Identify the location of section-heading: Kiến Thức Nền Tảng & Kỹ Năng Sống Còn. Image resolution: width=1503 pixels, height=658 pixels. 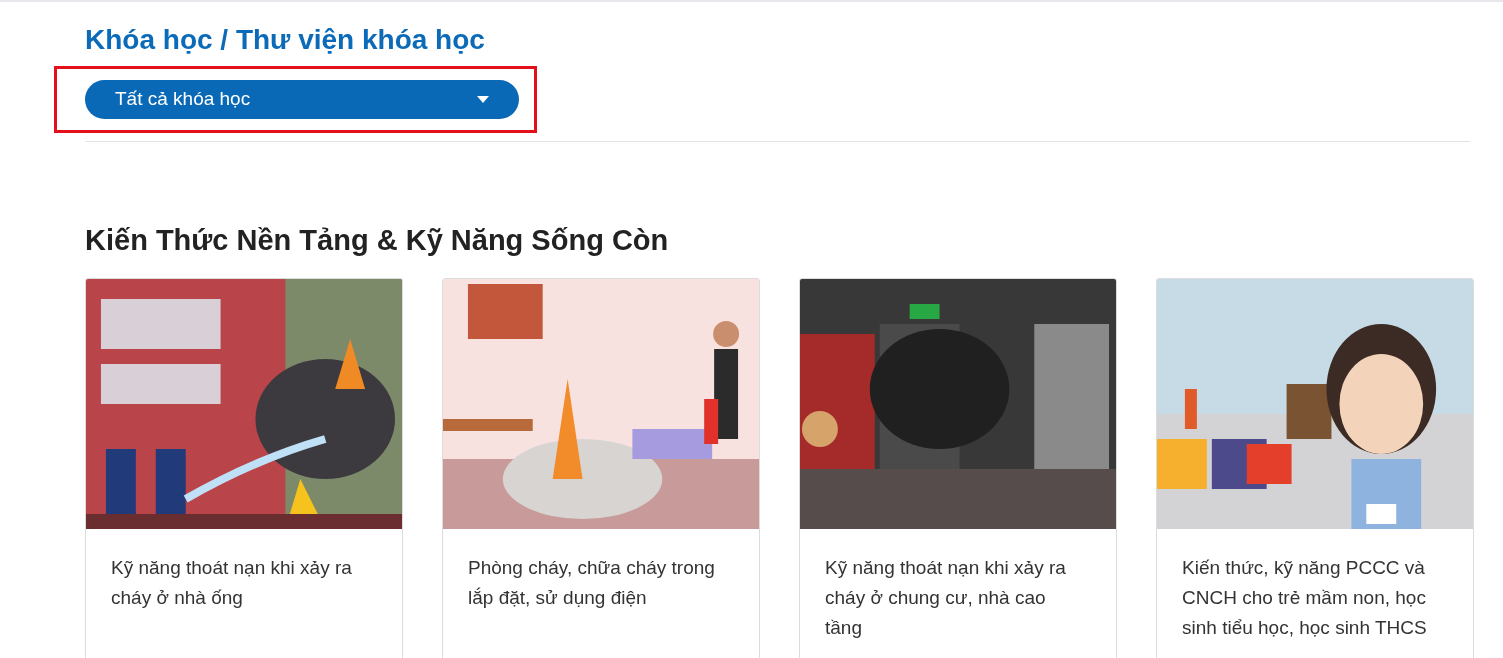
(377, 240).